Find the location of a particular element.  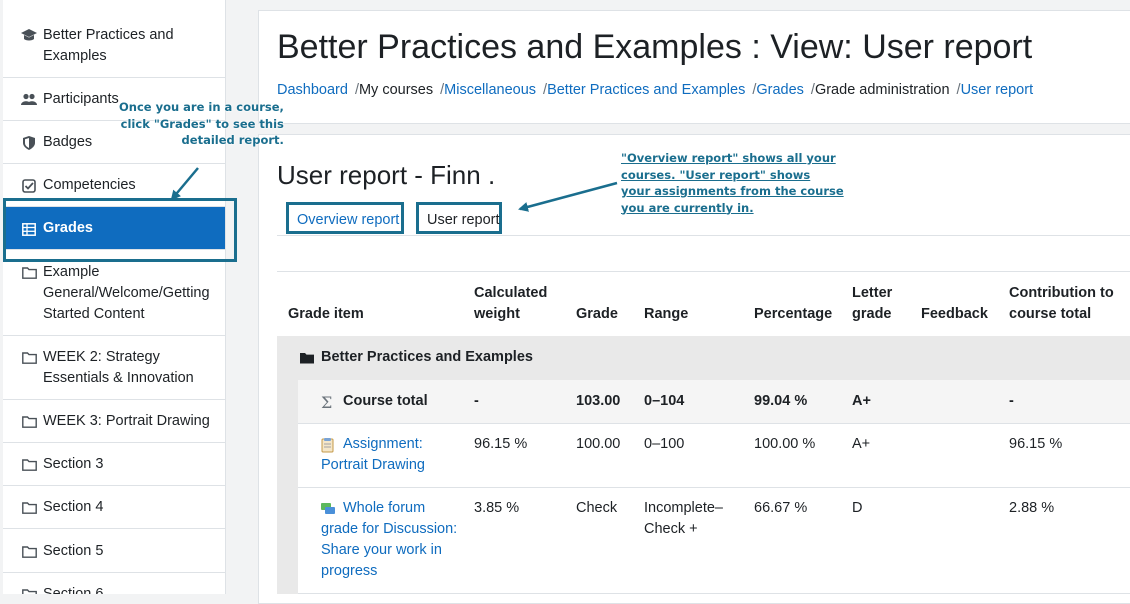

annotation-arrows is located at coordinates (394, 189).